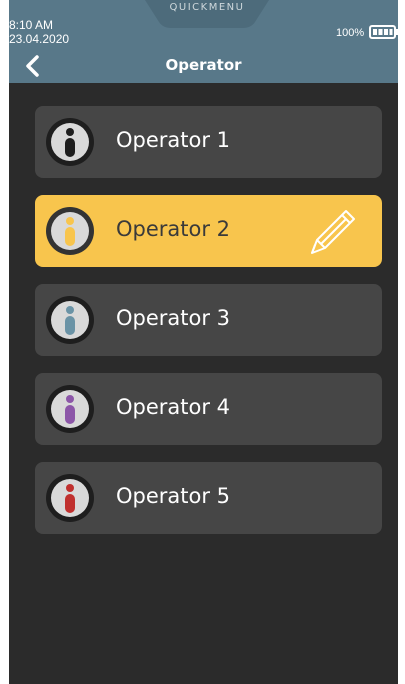 This screenshot has height=684, width=405. What do you see at coordinates (173, 229) in the screenshot?
I see `operator-label: Operator 2` at bounding box center [173, 229].